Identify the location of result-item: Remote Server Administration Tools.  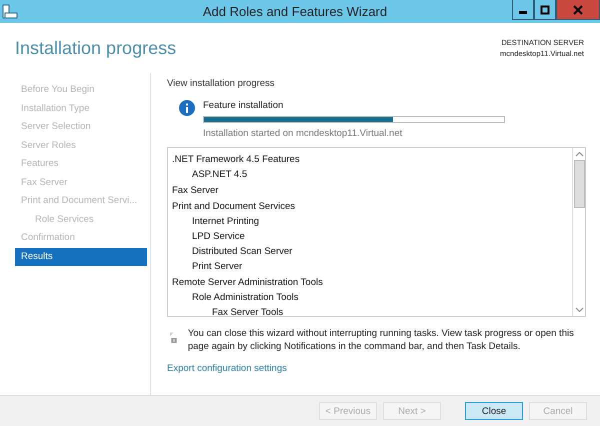
(247, 282).